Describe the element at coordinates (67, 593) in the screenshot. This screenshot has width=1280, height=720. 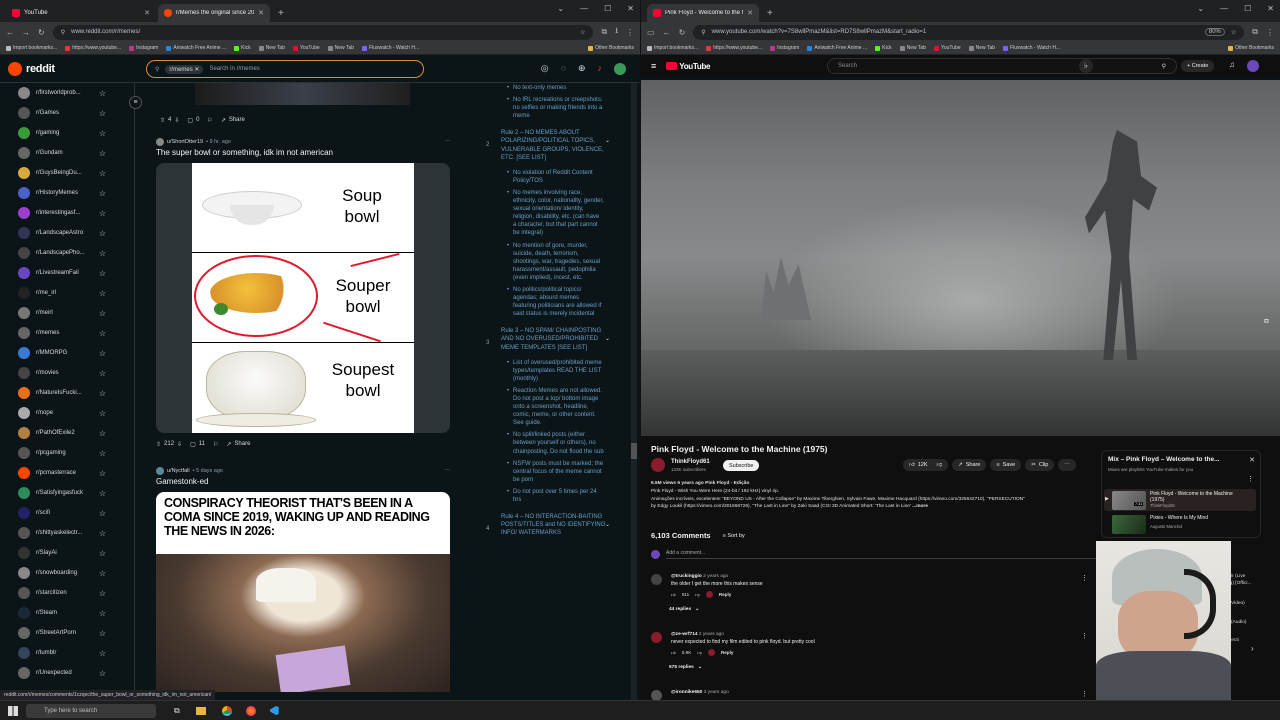
I see `sidebar-item: r/starcitizen ☆` at that location.